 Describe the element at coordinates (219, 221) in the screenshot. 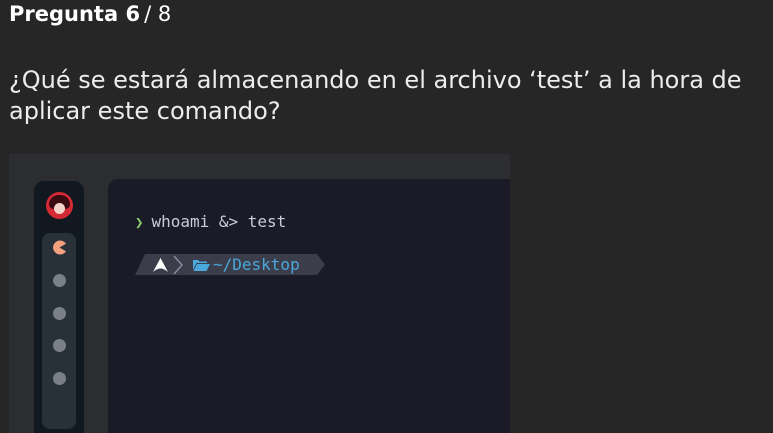

I see `command-text: whoami &> test` at that location.